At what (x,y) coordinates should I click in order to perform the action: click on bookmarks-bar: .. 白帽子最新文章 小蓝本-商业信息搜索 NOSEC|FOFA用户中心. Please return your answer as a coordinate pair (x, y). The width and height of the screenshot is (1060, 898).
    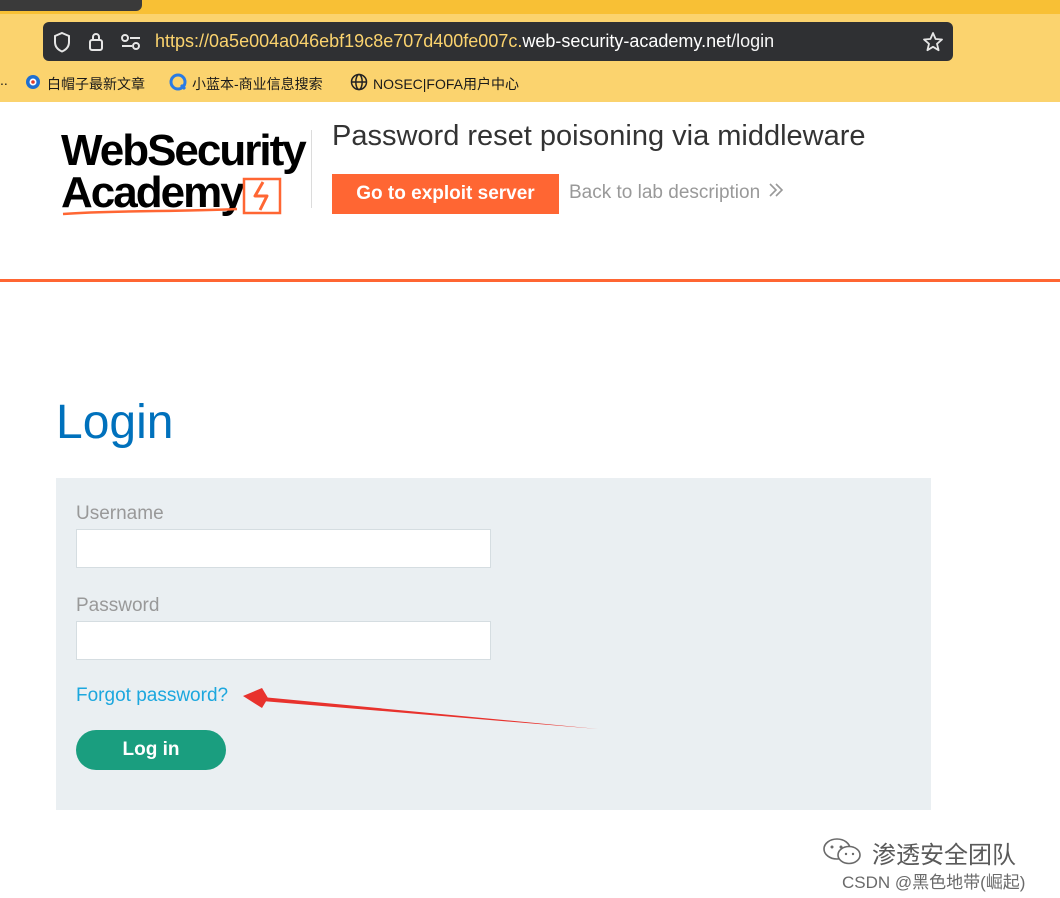
    Looking at the image, I should click on (530, 83).